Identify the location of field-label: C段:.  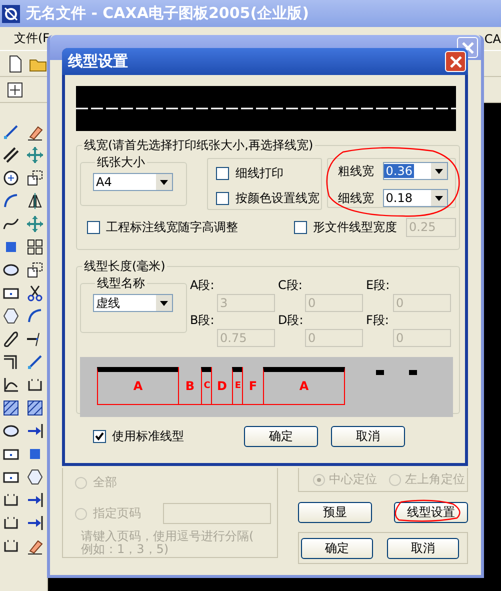
(291, 285).